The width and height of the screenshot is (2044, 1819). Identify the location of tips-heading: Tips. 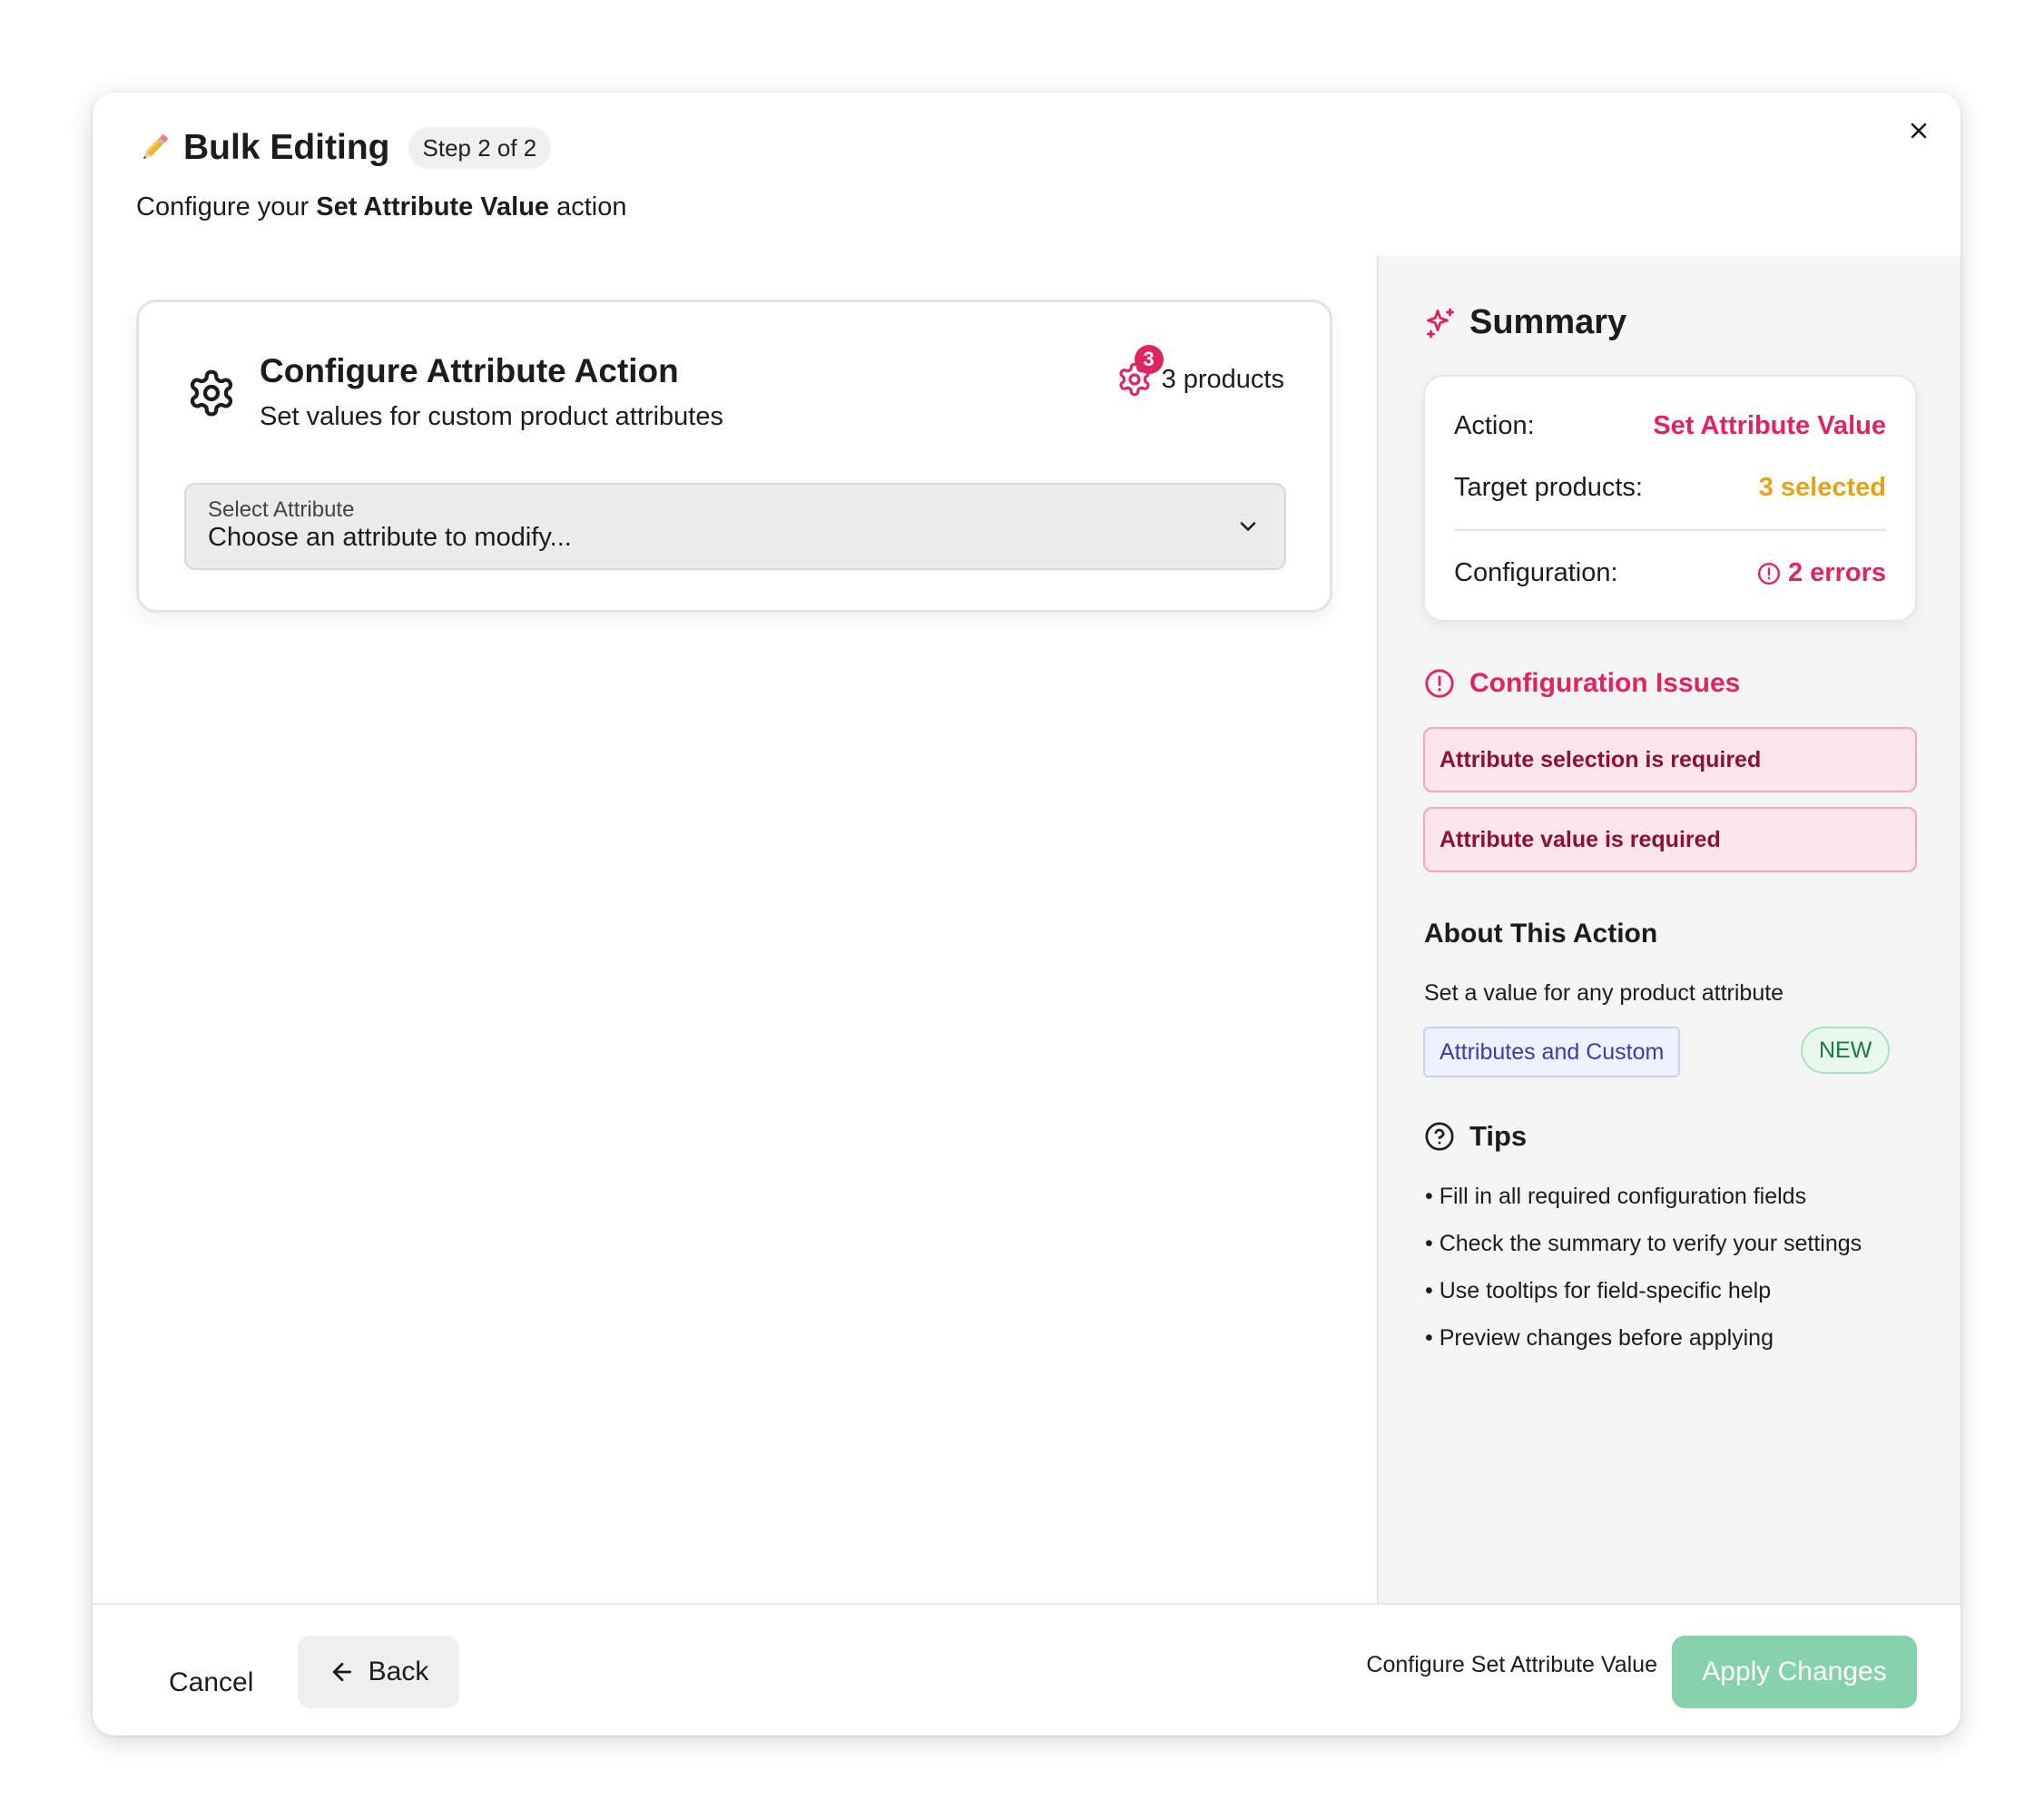
(1475, 1136).